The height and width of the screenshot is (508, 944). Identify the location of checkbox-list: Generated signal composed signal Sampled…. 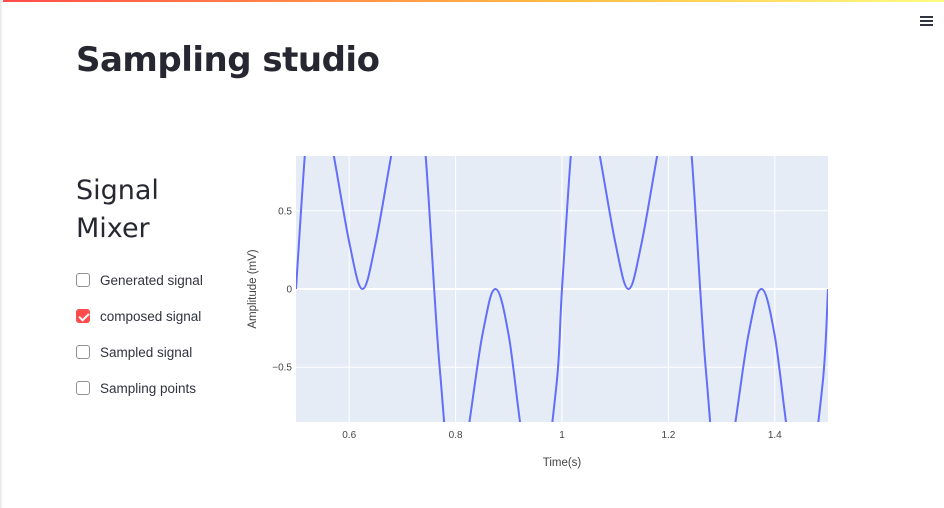
(139, 334).